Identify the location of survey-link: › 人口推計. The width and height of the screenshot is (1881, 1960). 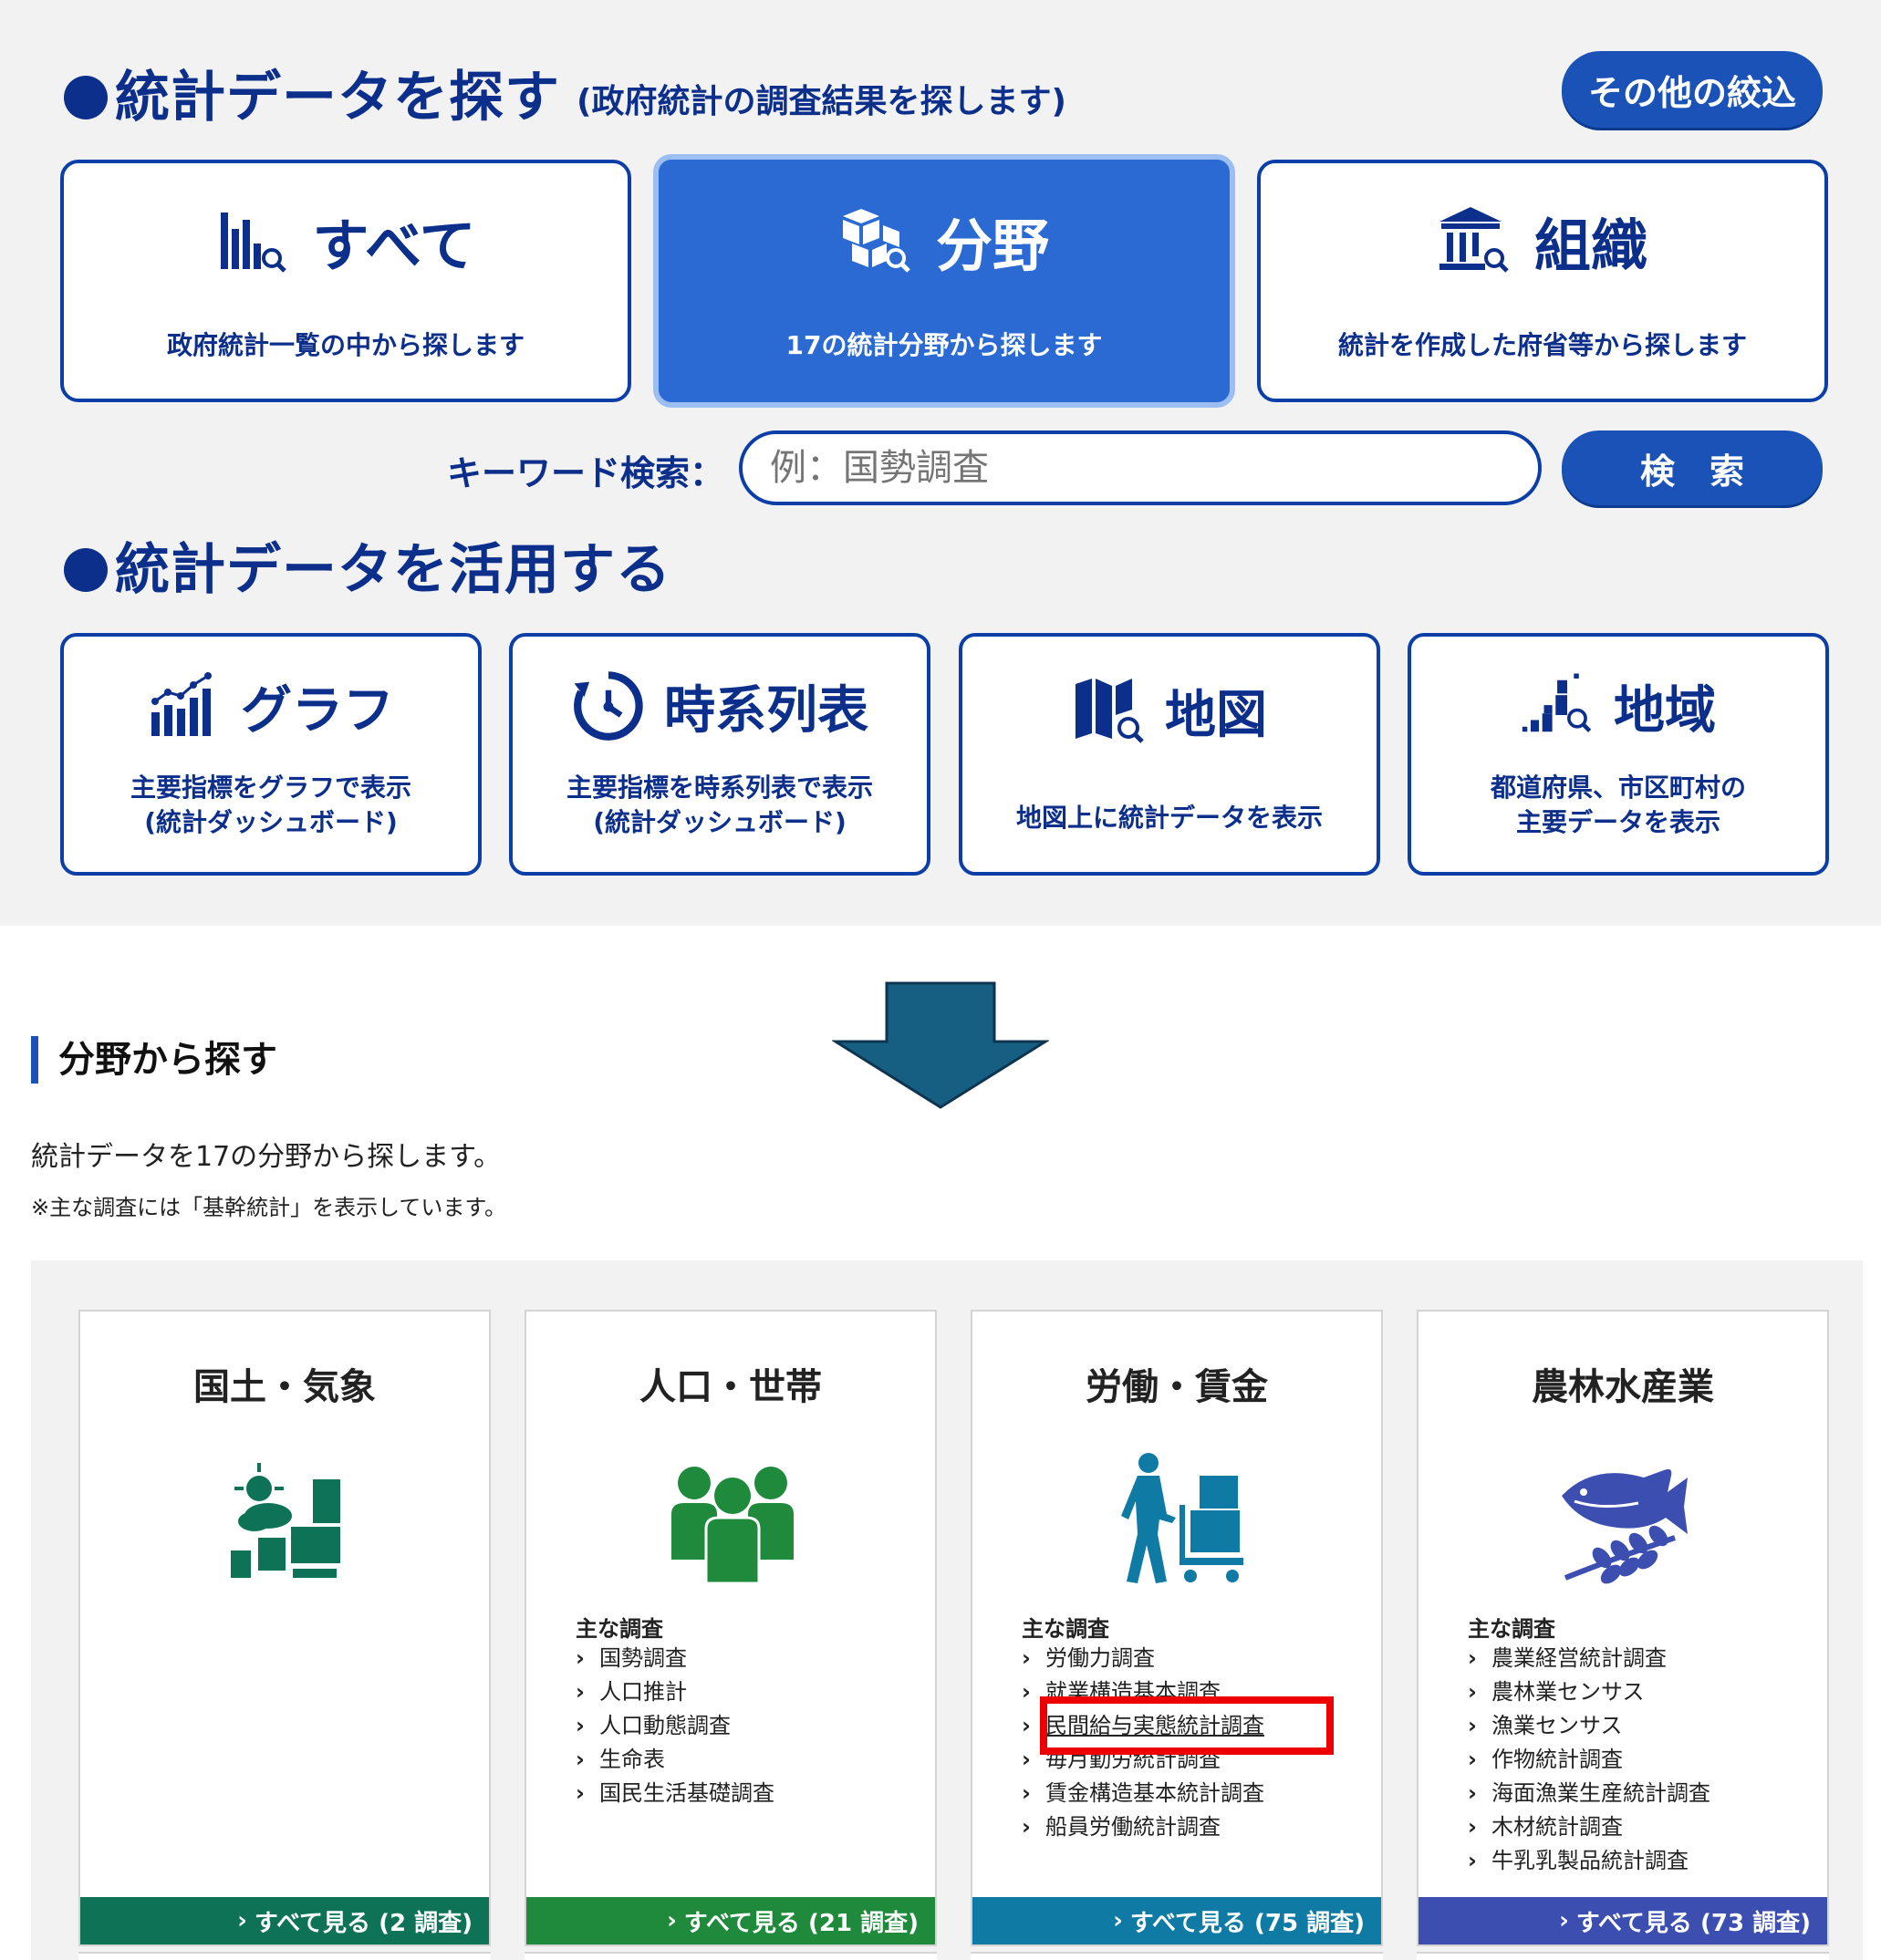
(675, 1692).